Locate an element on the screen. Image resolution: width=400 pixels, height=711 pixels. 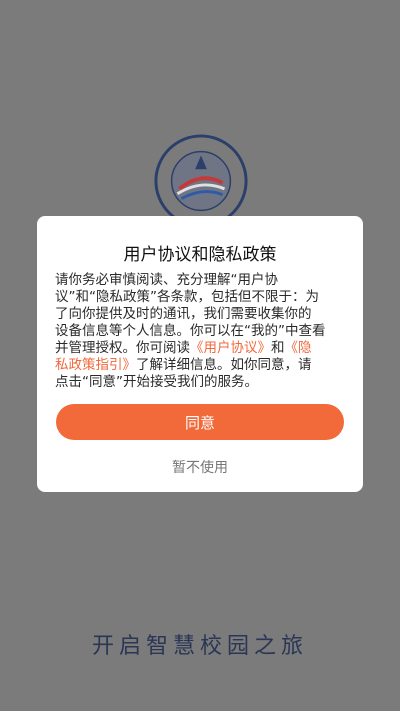
privacy-policy-link: 《隐 is located at coordinates (298, 348).